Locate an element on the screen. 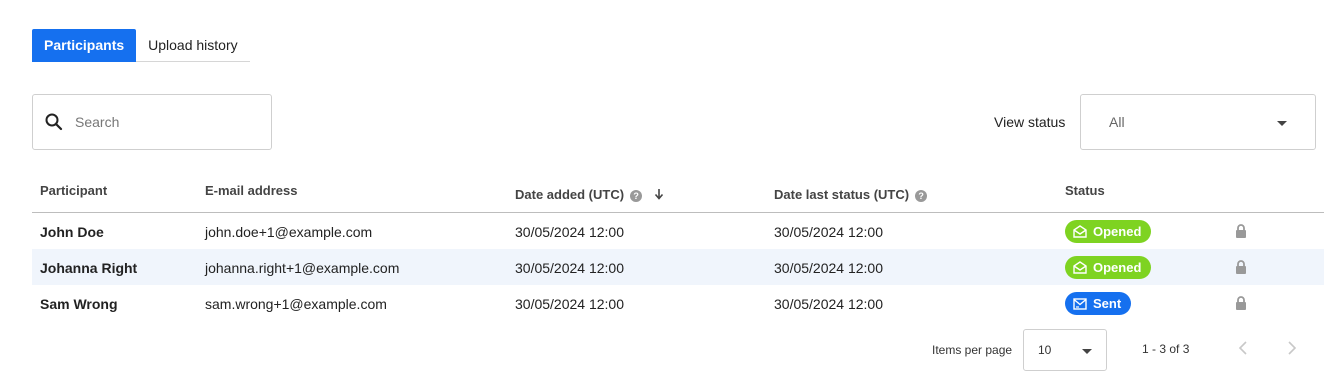  items-per-page-label: Items per page is located at coordinates (972, 350).